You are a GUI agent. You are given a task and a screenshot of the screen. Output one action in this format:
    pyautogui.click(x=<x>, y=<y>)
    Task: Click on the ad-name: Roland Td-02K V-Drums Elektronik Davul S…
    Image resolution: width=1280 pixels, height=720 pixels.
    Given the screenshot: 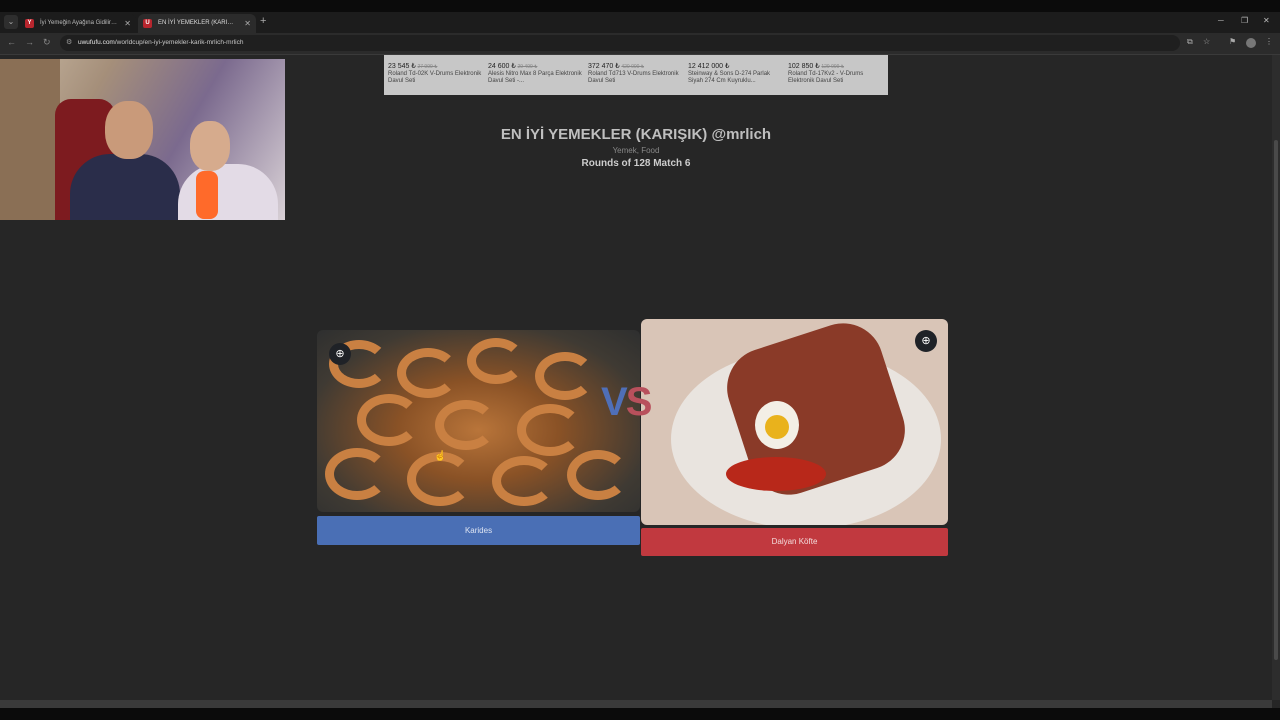 What is the action you would take?
    pyautogui.click(x=435, y=77)
    